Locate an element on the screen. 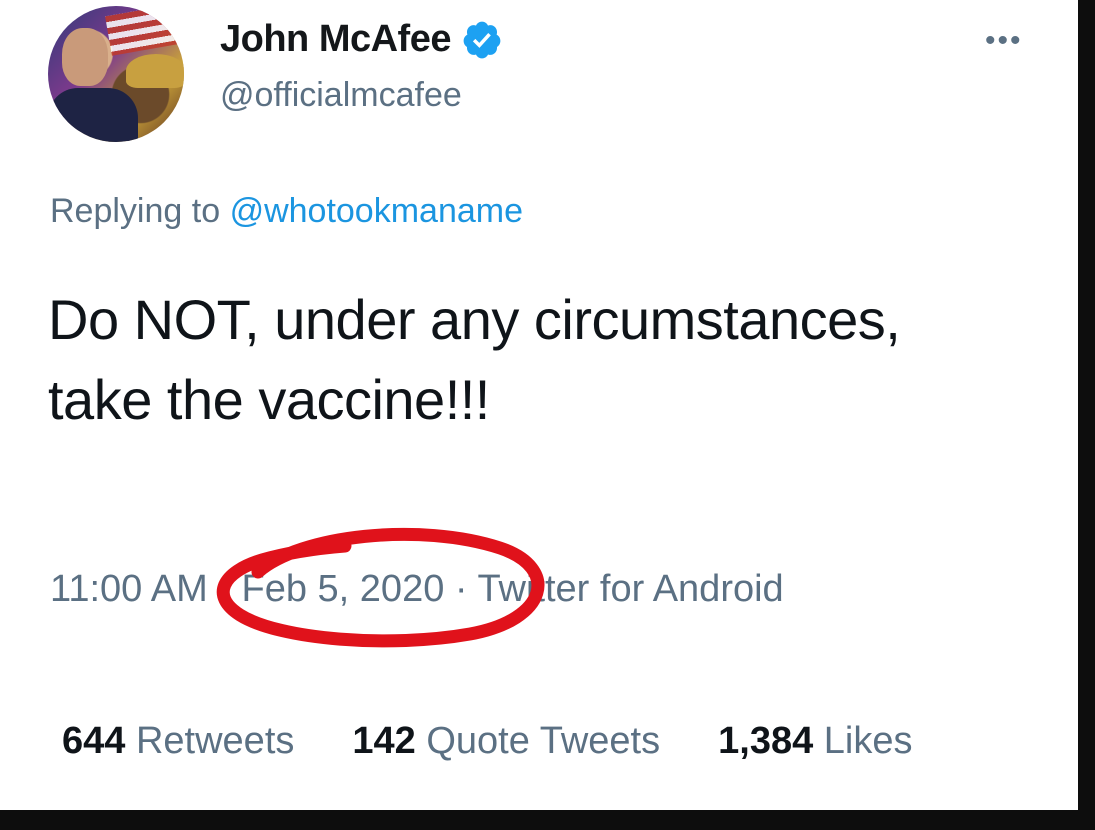 This screenshot has width=1095, height=830. author-handle: @officialmcafee is located at coordinates (341, 95).